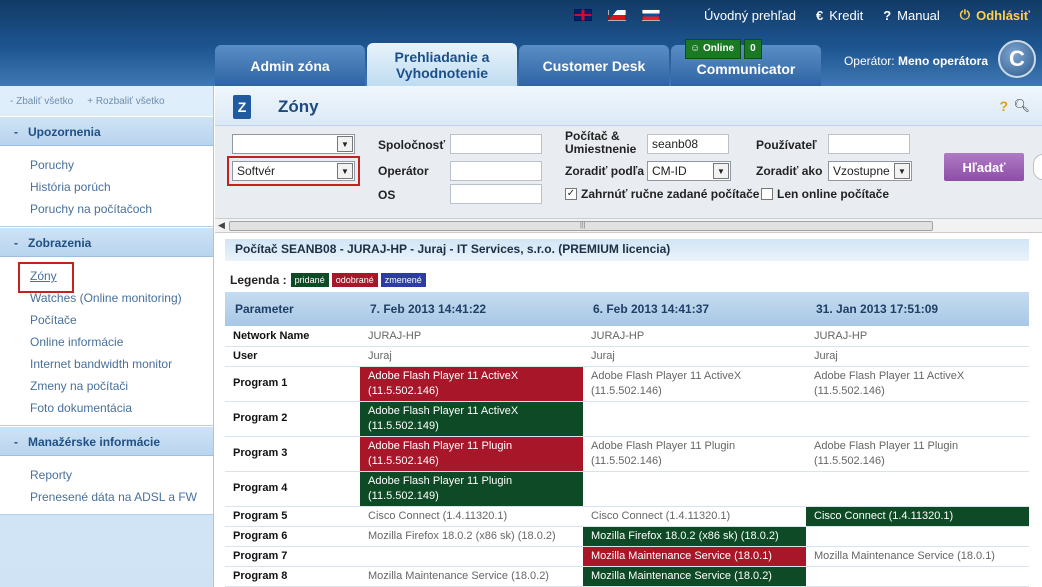 The image size is (1042, 587). Describe the element at coordinates (786, 145) in the screenshot. I see `user-label: Používateľ` at that location.